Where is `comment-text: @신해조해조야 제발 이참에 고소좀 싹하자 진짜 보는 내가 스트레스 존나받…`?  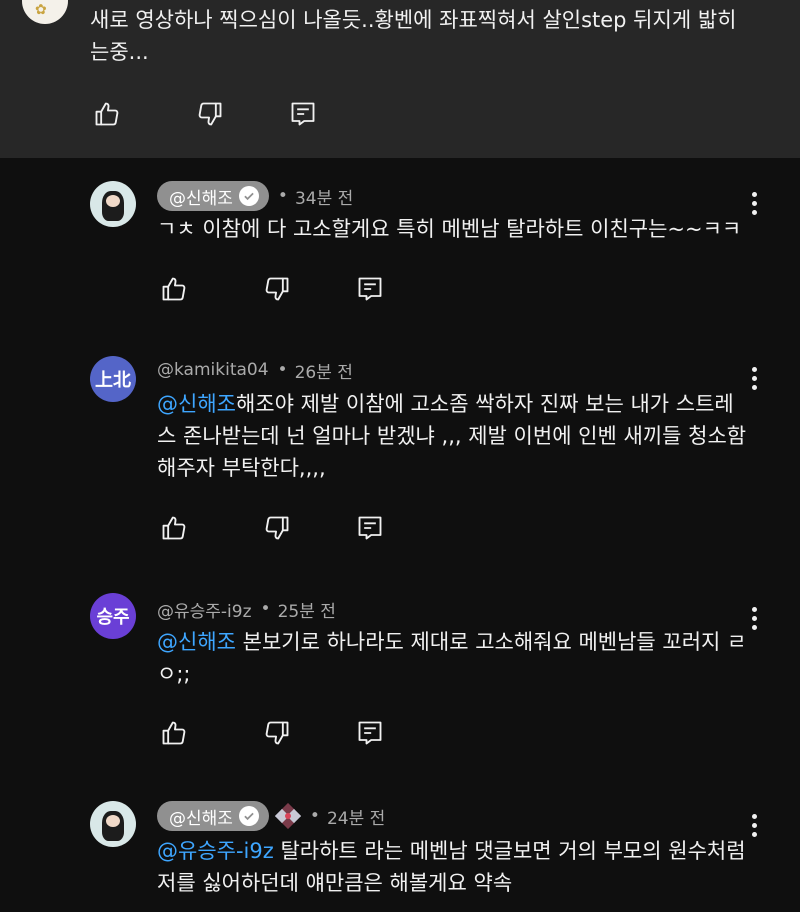 comment-text: @신해조해조야 제발 이참에 고소좀 싹하자 진짜 보는 내가 스트레스 존나받… is located at coordinates (452, 436).